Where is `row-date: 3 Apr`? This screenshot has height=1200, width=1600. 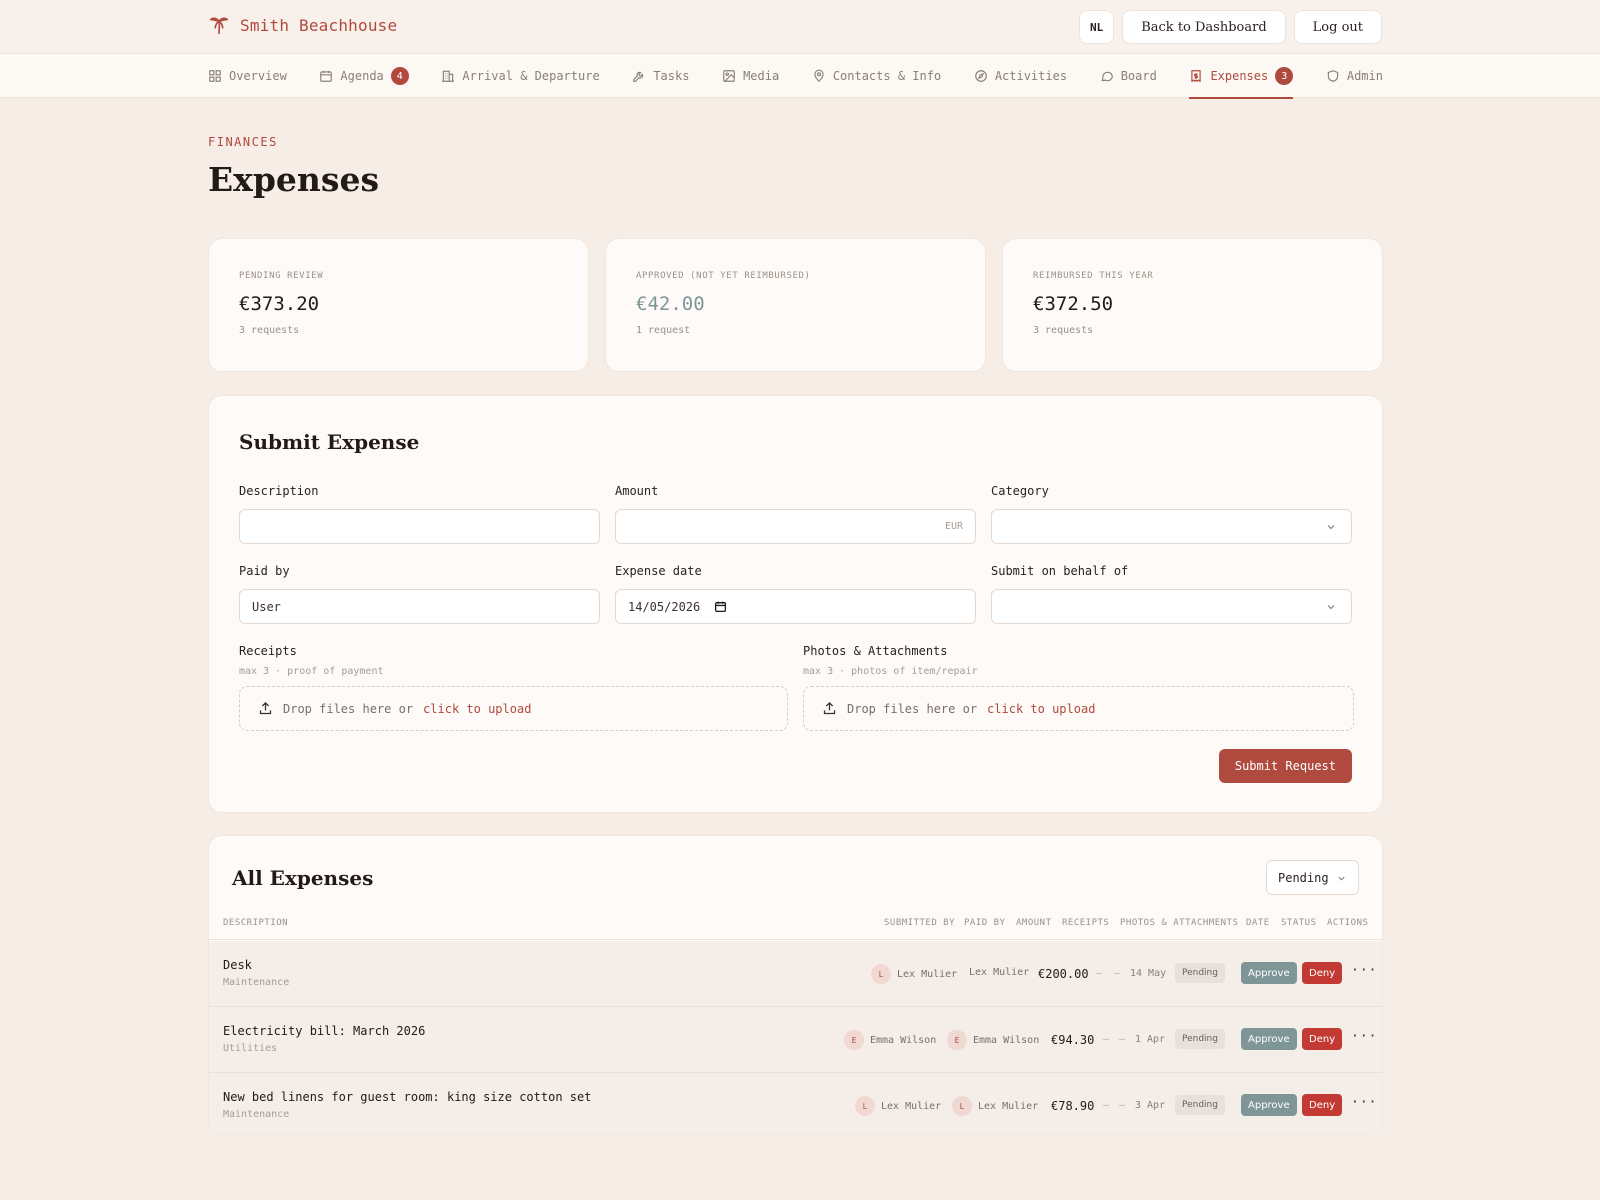 row-date: 3 Apr is located at coordinates (1150, 1105).